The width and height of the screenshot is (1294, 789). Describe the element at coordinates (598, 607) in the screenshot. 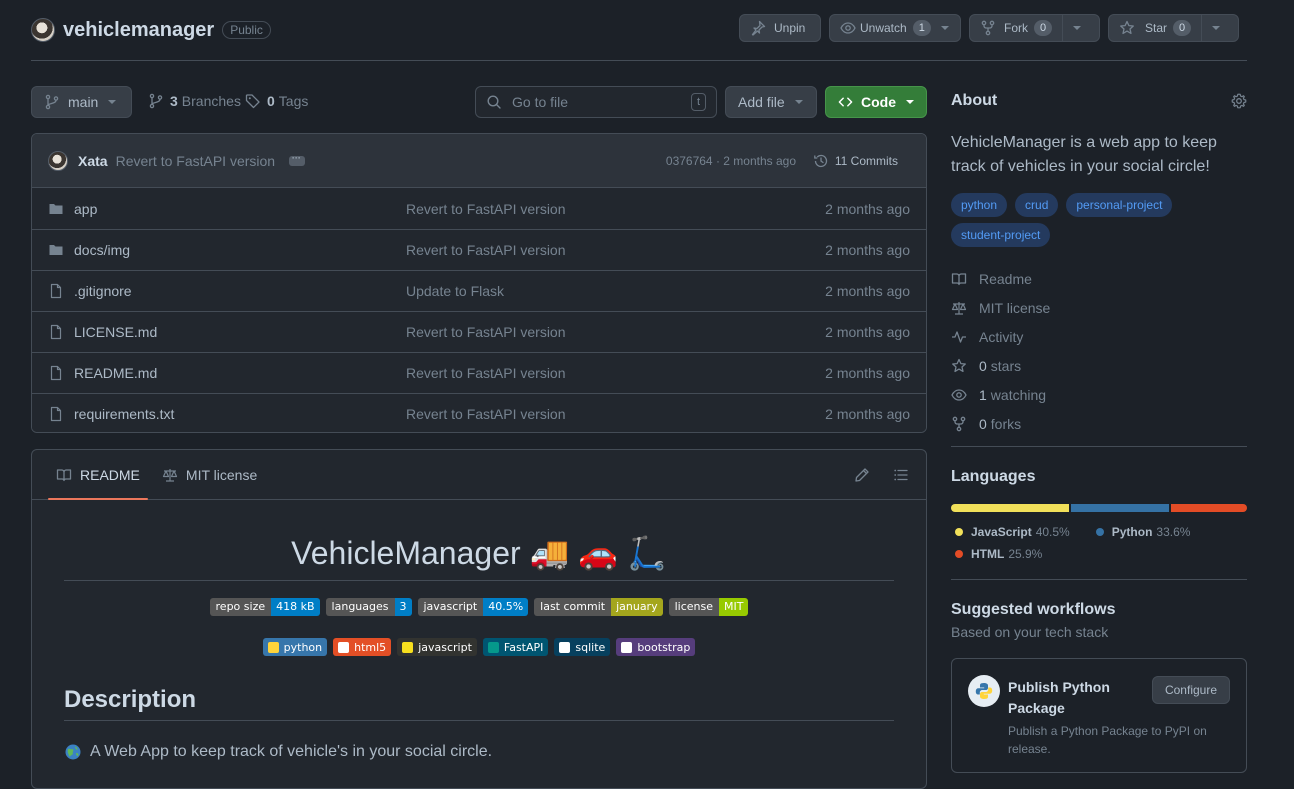

I see `shield-badge: last commit january` at that location.